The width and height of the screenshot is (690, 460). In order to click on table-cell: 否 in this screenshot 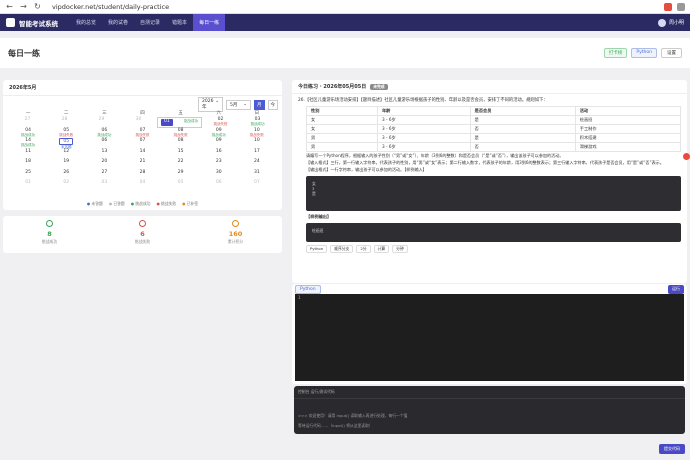, I will do `click(522, 147)`.